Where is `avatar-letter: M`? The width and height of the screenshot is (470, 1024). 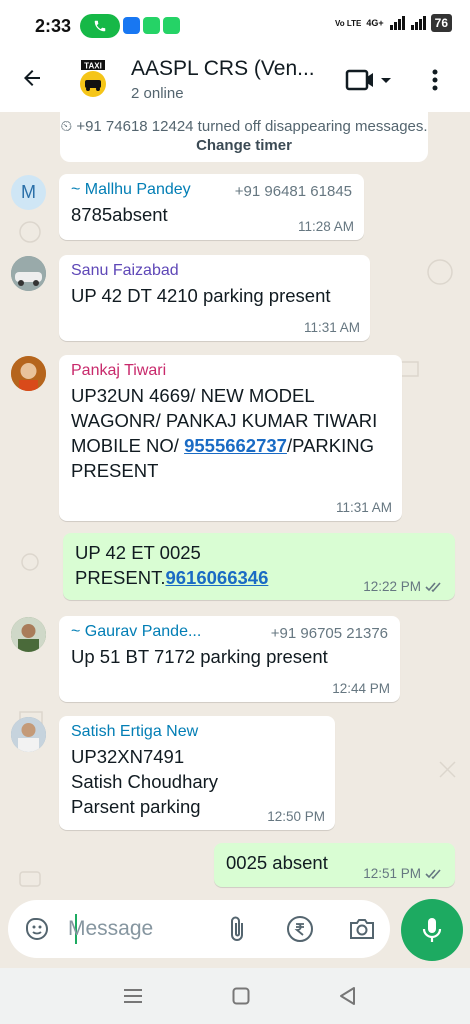 avatar-letter: M is located at coordinates (28, 192).